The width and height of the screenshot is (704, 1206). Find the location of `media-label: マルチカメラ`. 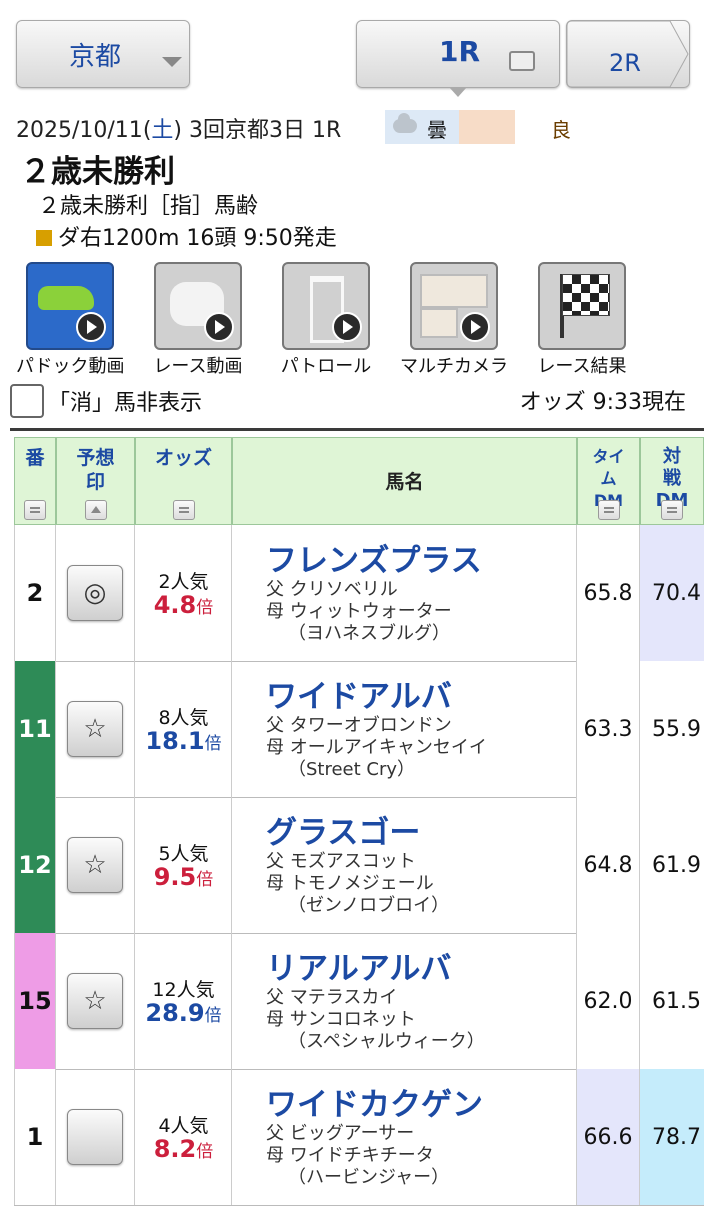

media-label: マルチカメラ is located at coordinates (454, 366).